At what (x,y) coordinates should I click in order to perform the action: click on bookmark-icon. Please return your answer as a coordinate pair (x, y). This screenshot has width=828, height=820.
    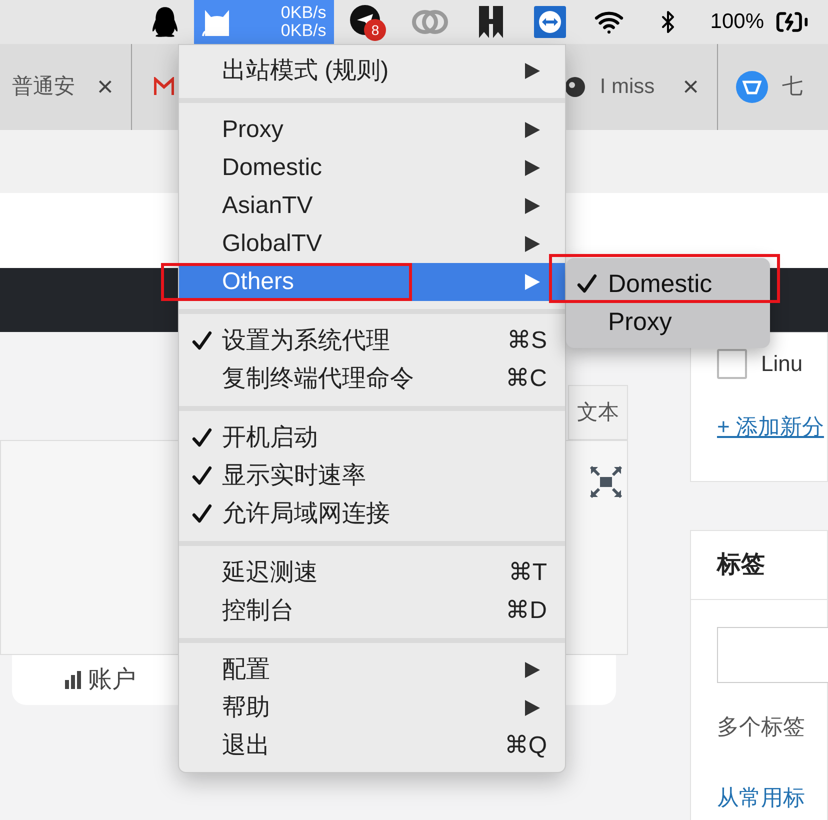
    Looking at the image, I should click on (491, 22).